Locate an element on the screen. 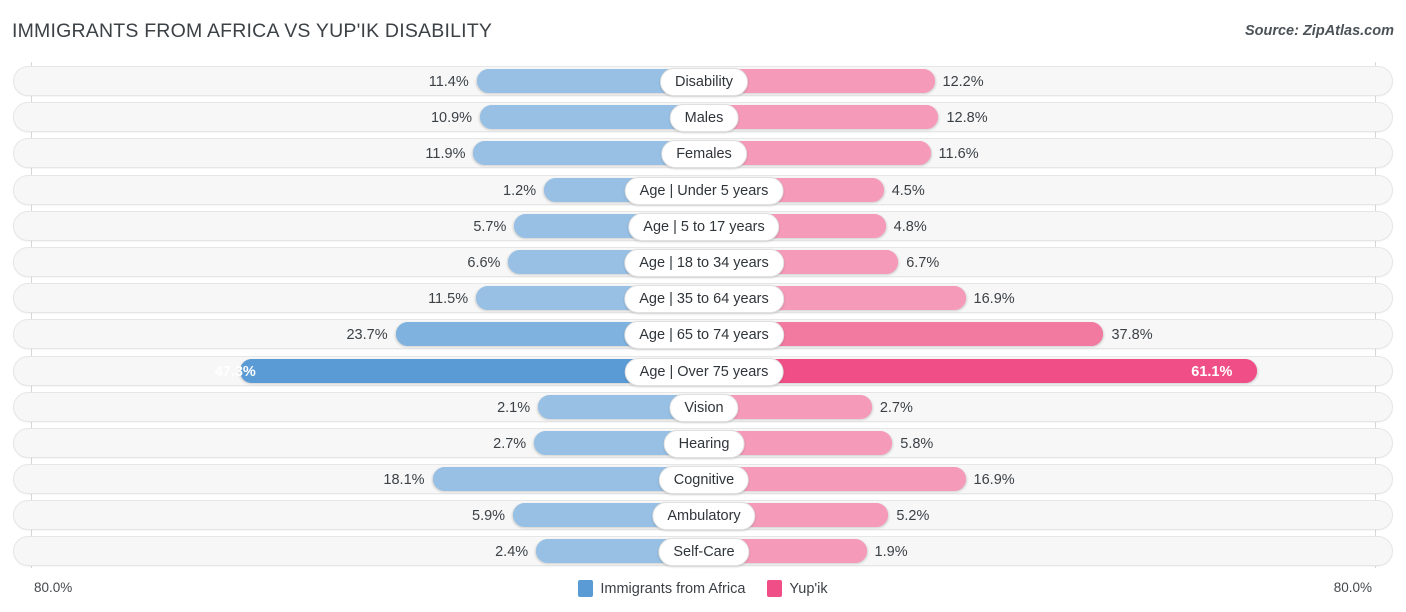  category-label: Vision is located at coordinates (704, 407).